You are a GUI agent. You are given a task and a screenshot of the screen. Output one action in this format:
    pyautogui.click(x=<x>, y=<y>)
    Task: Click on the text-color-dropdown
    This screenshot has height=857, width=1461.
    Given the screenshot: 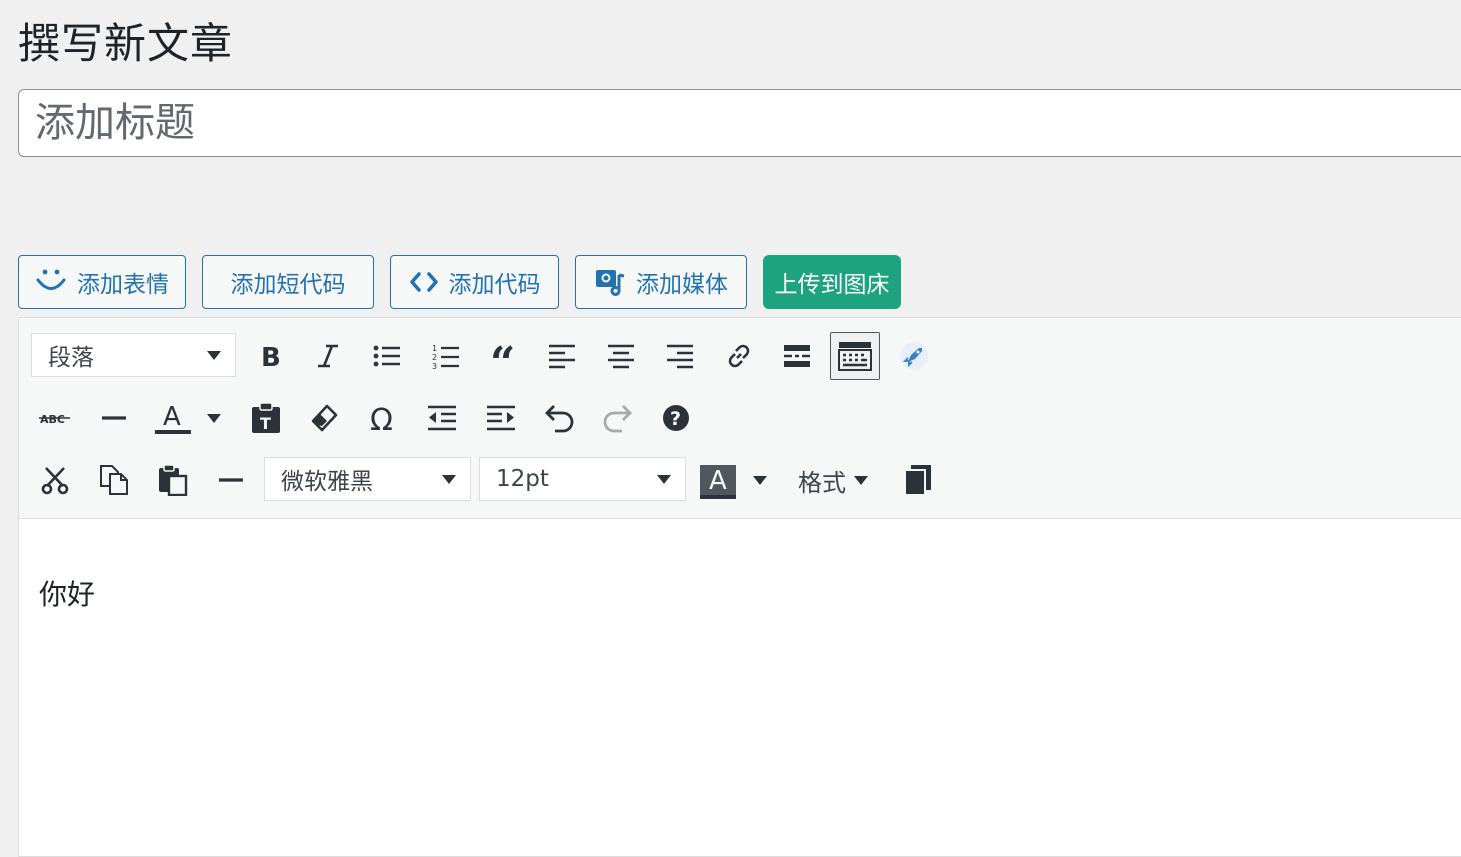 What is the action you would take?
    pyautogui.click(x=214, y=418)
    